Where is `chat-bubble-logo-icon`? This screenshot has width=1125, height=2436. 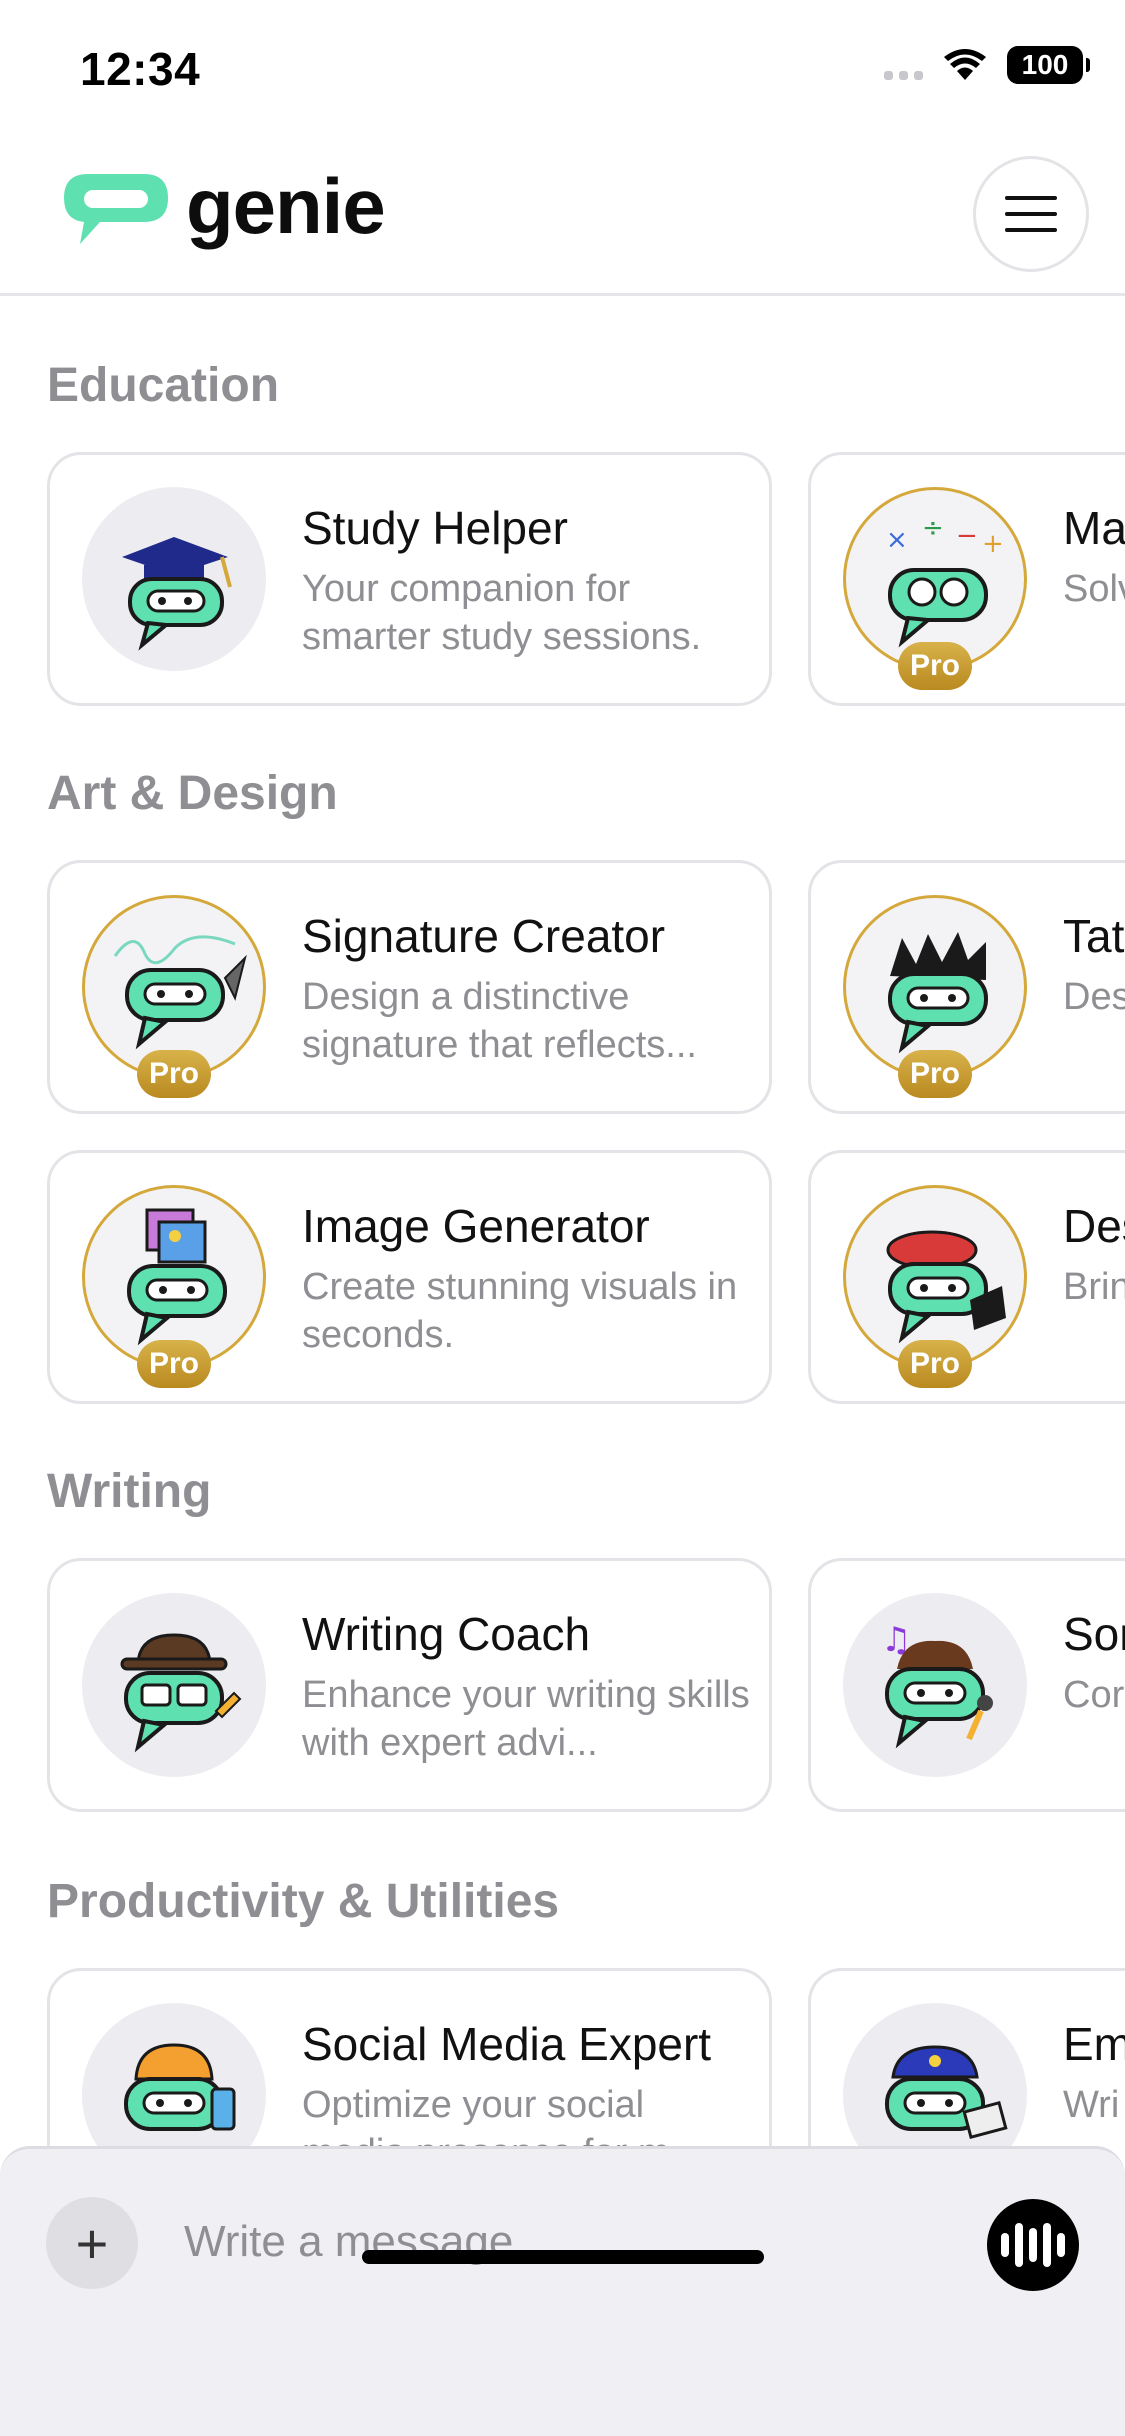 chat-bubble-logo-icon is located at coordinates (116, 209).